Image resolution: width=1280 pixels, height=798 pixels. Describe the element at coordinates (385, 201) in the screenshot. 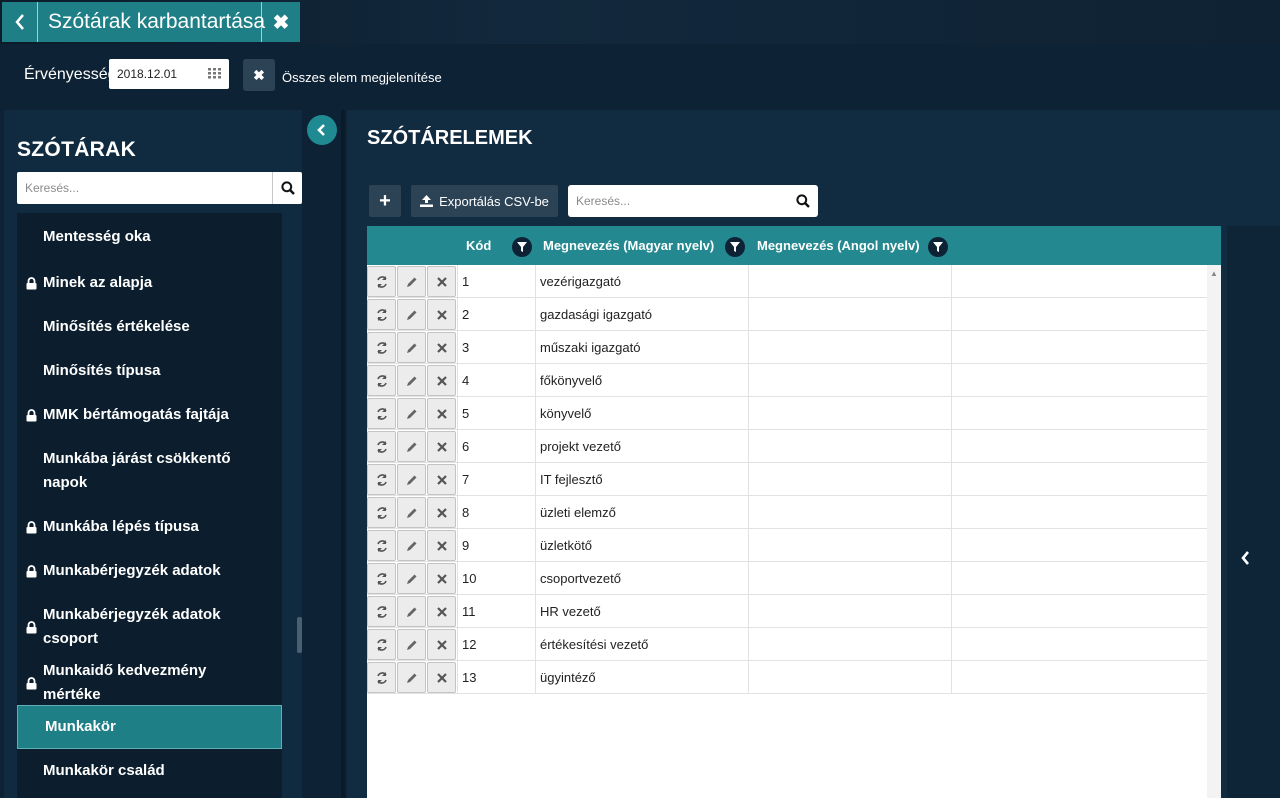

I see `add-element-button: +` at that location.